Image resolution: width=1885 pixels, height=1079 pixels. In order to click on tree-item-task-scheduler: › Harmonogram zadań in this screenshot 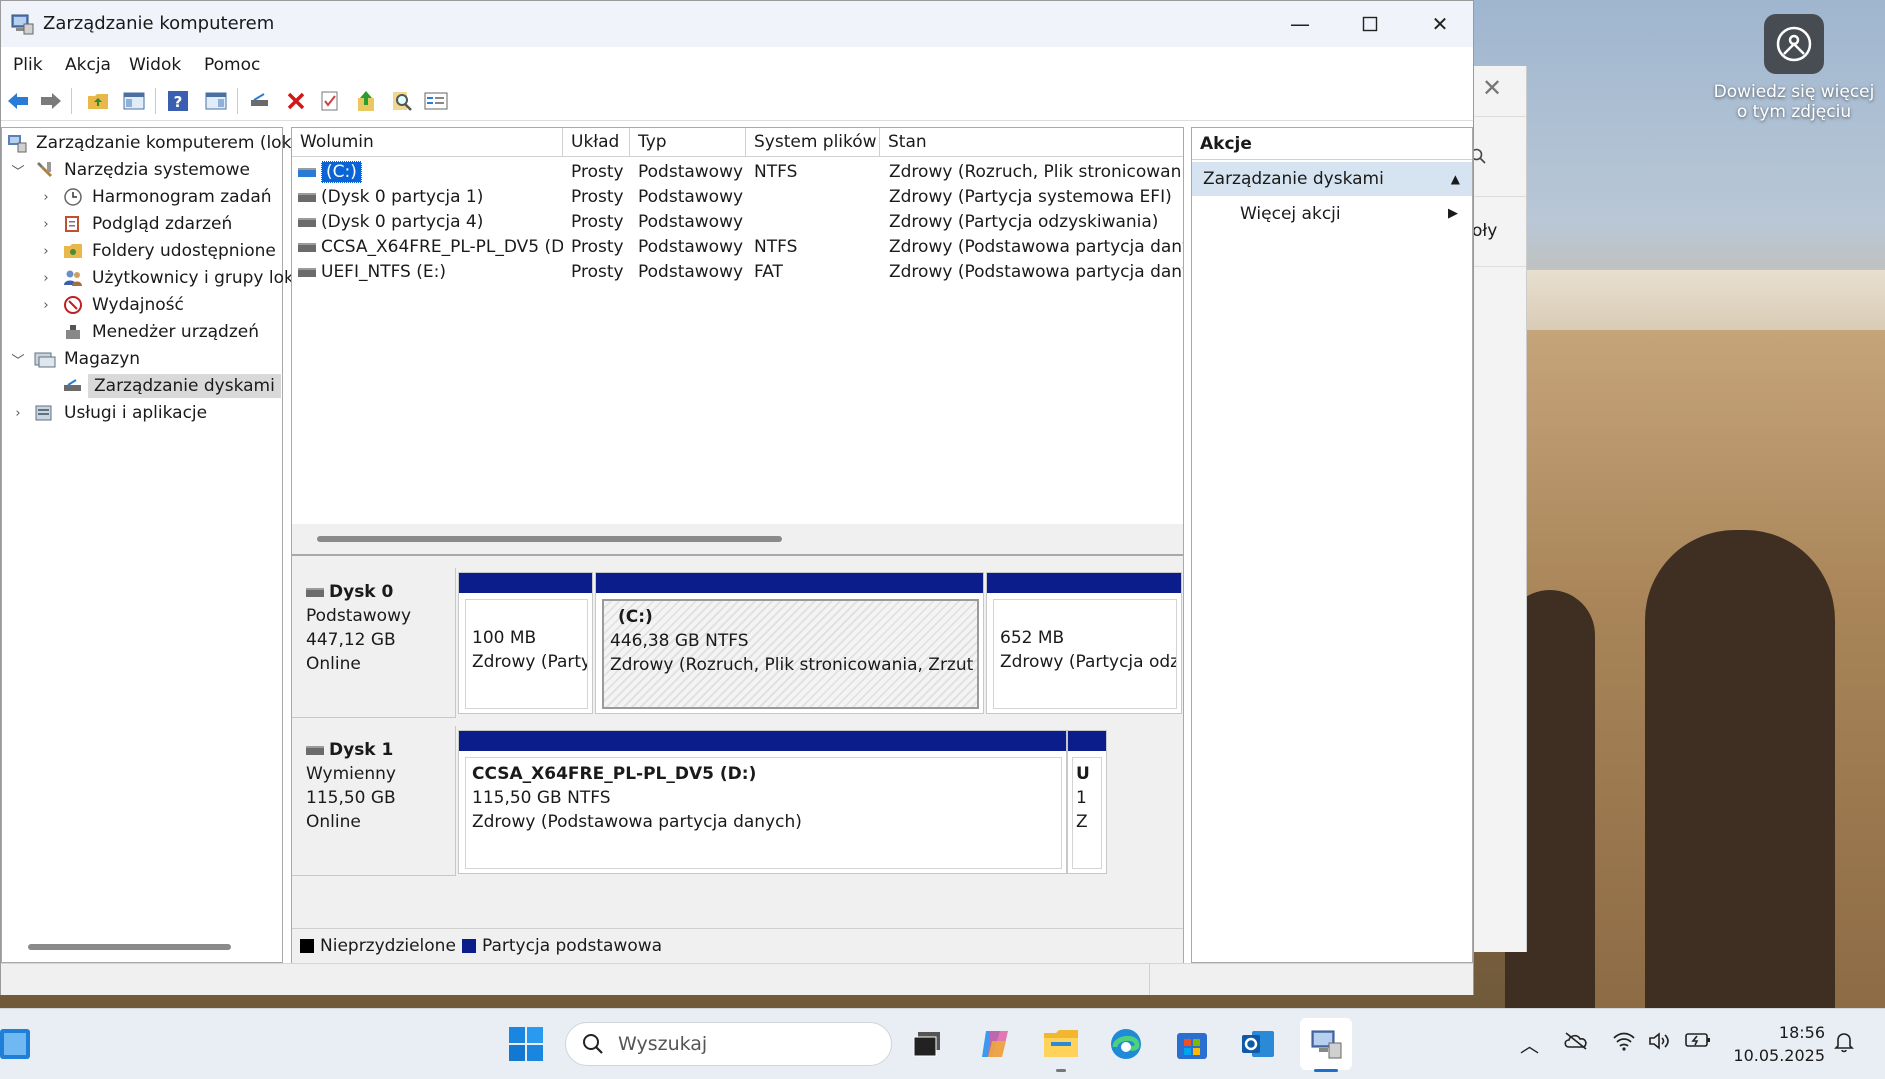, I will do `click(155, 197)`.